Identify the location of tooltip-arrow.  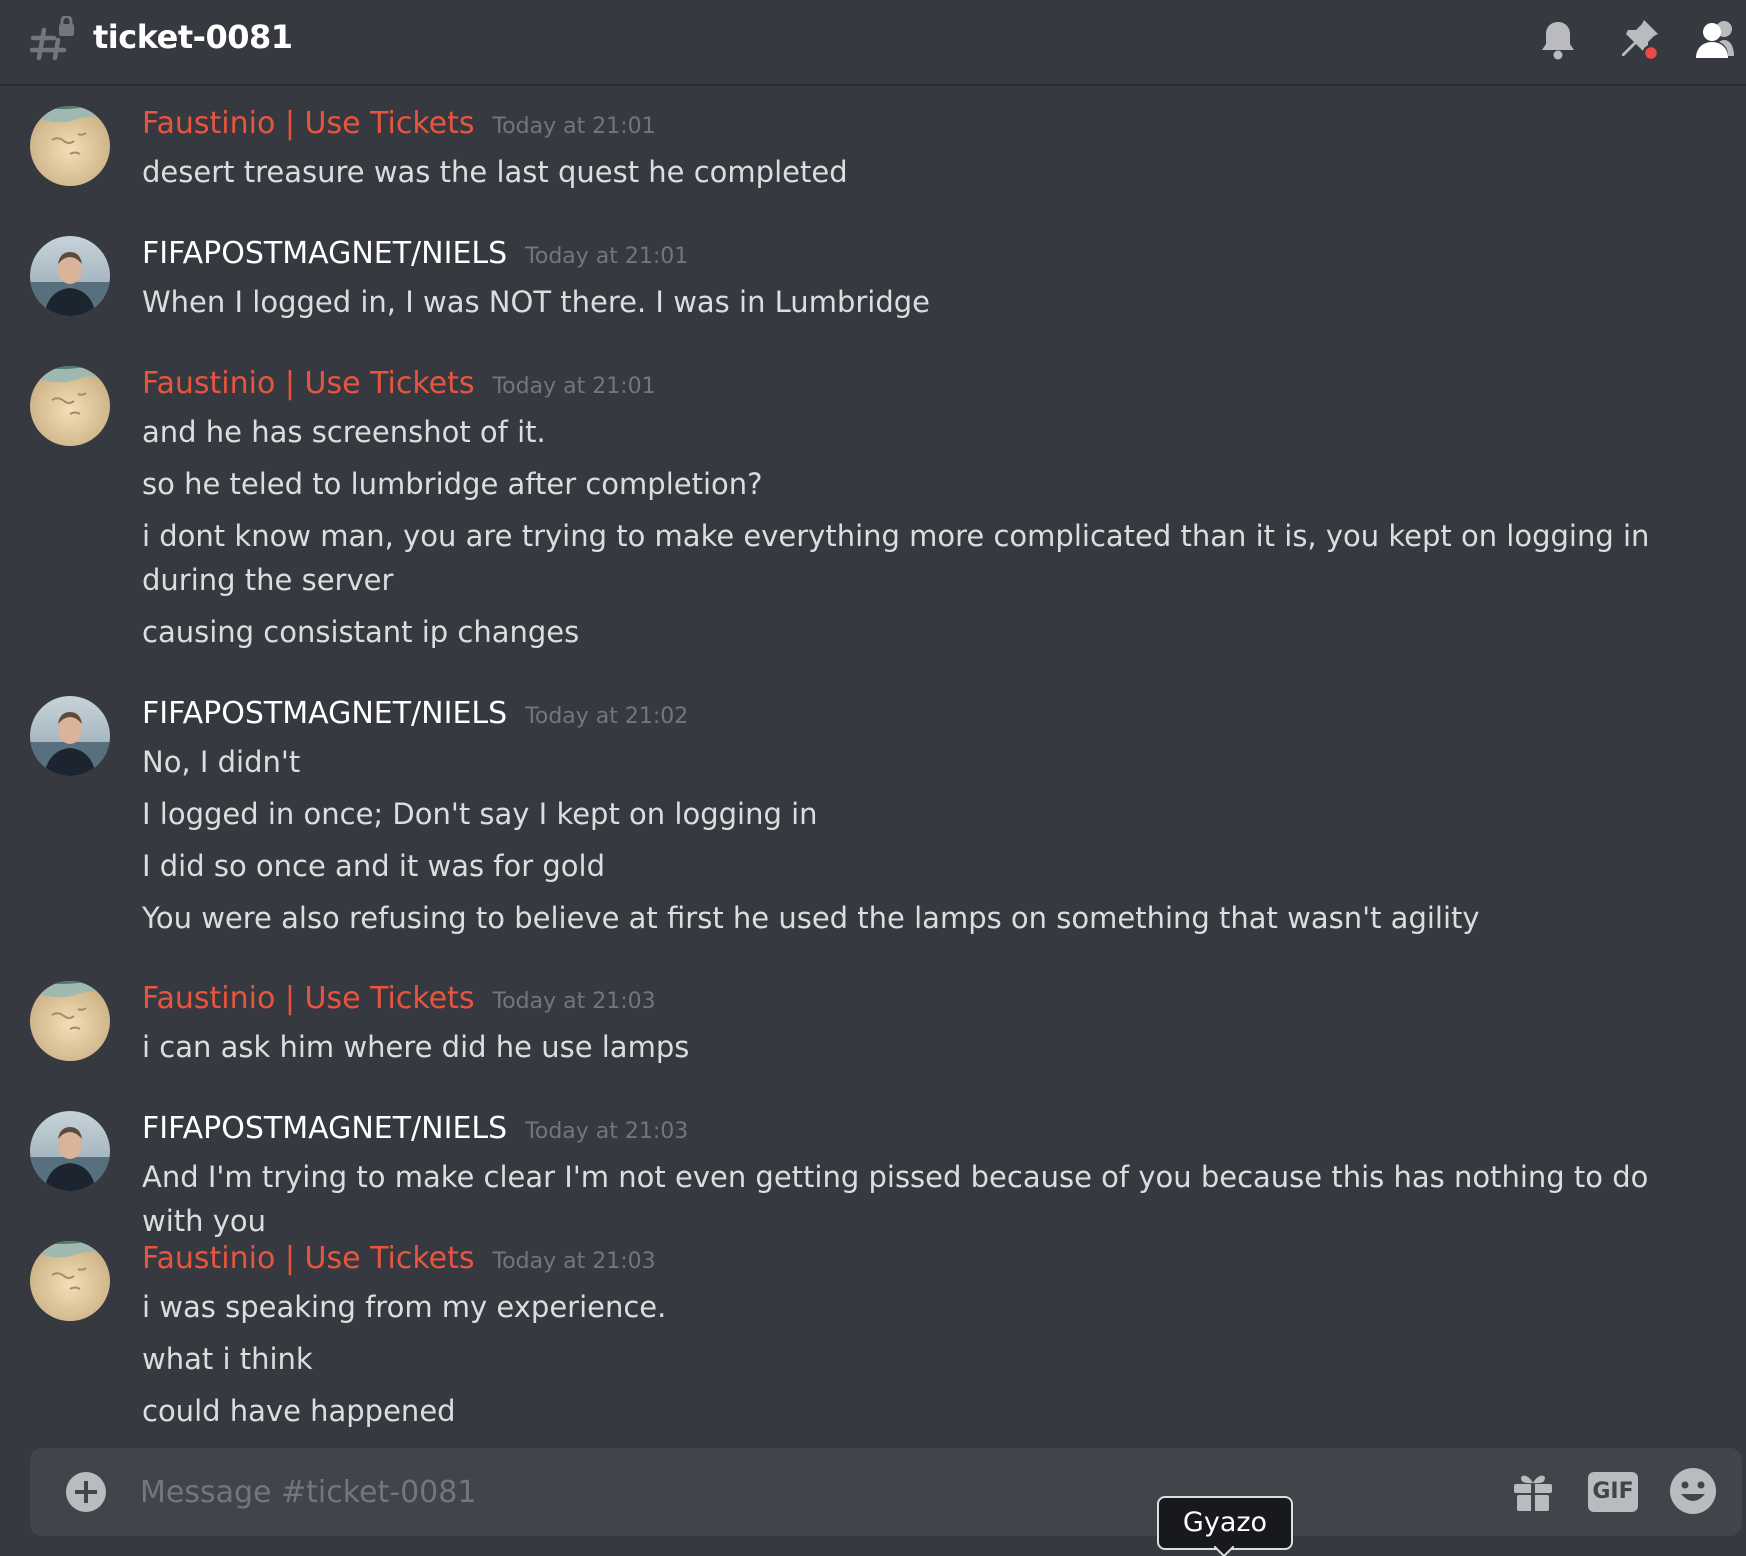
(1224, 1551).